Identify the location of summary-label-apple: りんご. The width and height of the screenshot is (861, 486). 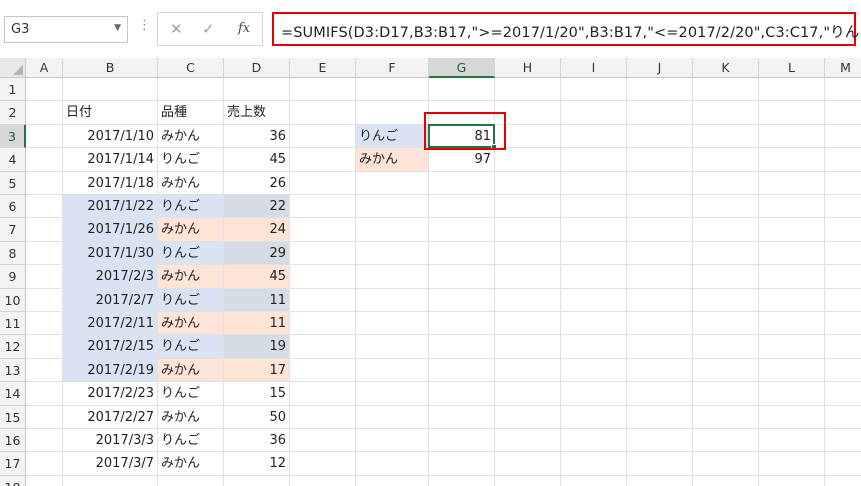
(392, 136).